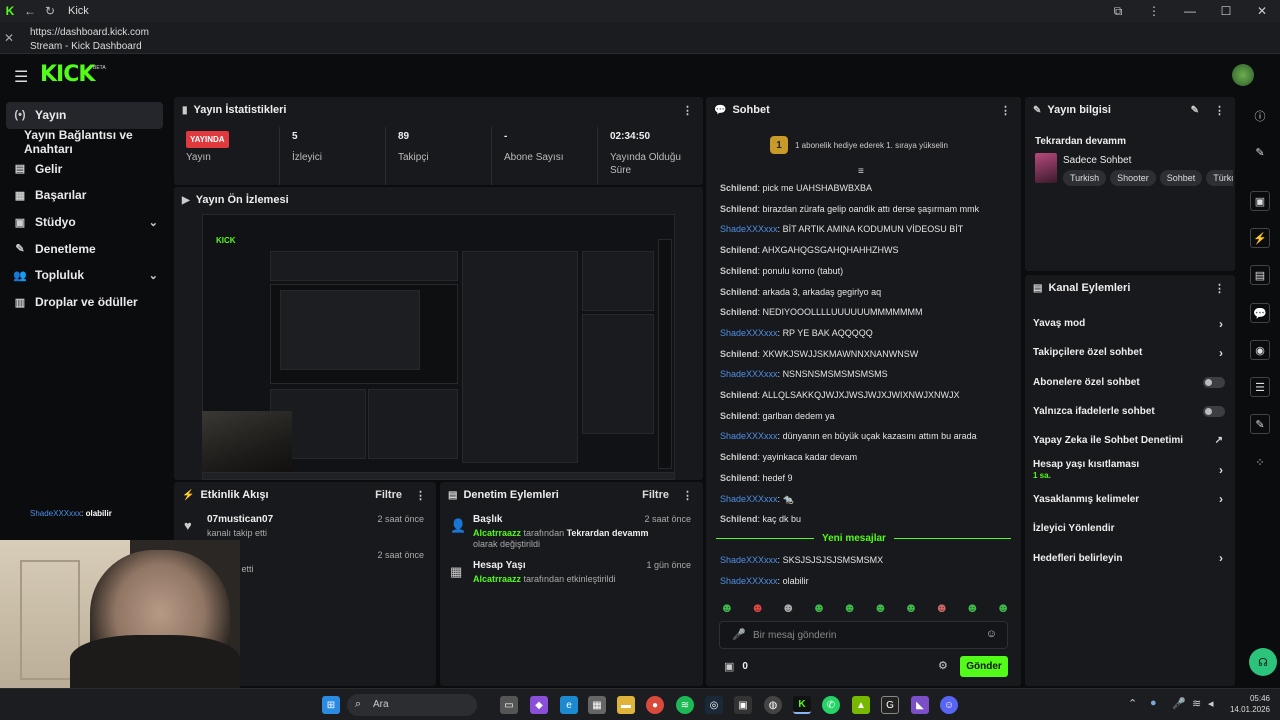 This screenshot has height=720, width=1280. What do you see at coordinates (736, 666) in the screenshot?
I see `channel-points: ▣ 0` at bounding box center [736, 666].